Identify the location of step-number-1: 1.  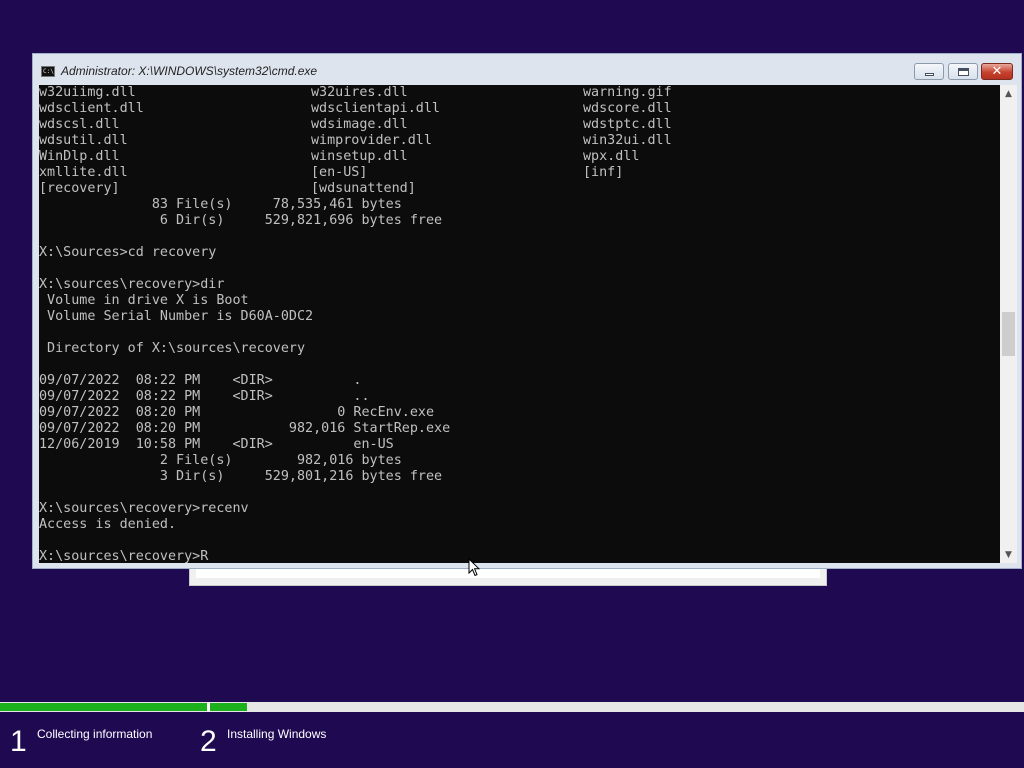
(18, 741).